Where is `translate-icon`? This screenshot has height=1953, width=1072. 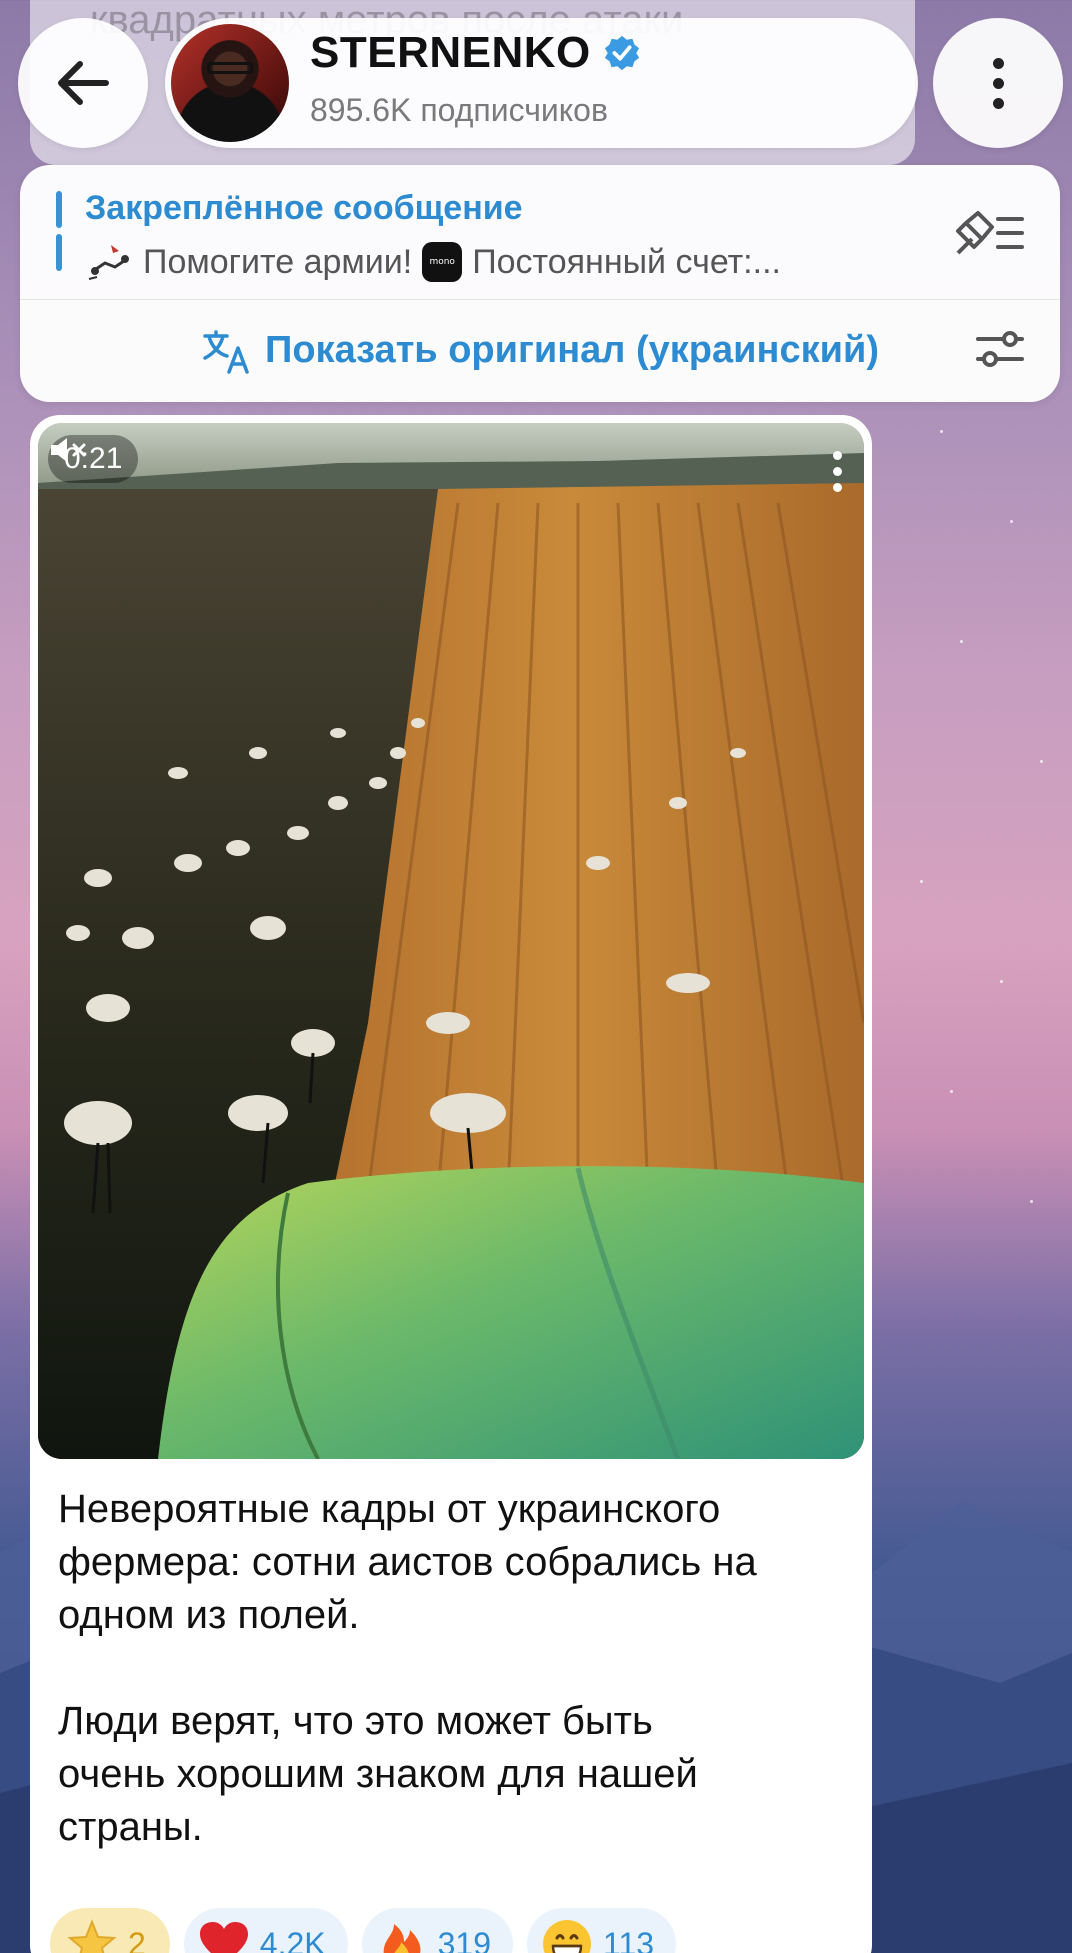 translate-icon is located at coordinates (226, 351).